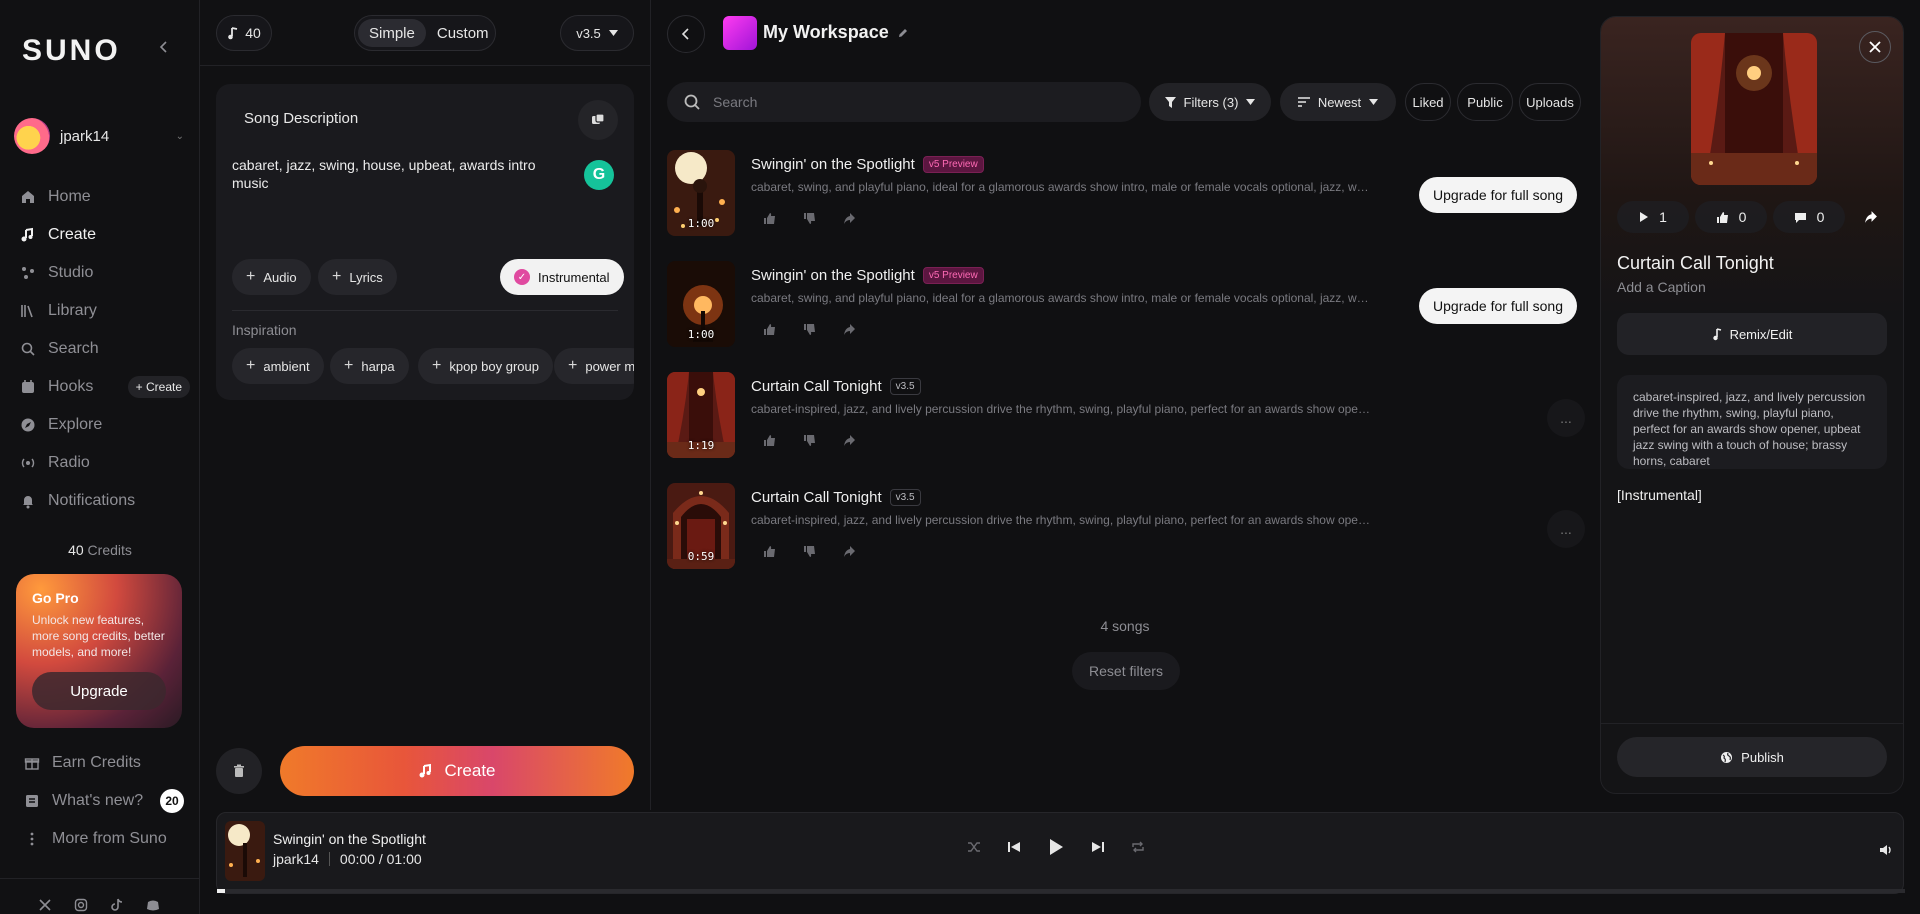  Describe the element at coordinates (153, 905) in the screenshot. I see `discord-icon` at that location.